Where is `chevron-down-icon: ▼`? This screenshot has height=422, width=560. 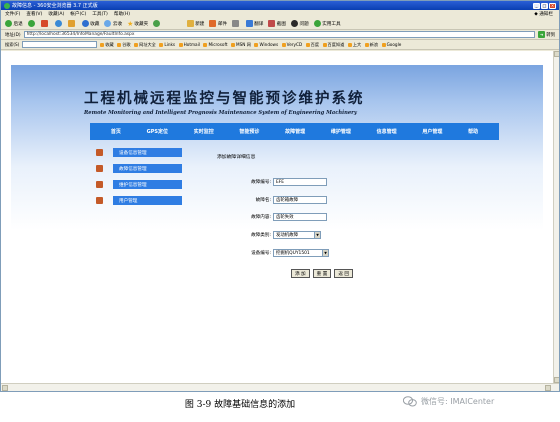 chevron-down-icon: ▼ is located at coordinates (317, 235).